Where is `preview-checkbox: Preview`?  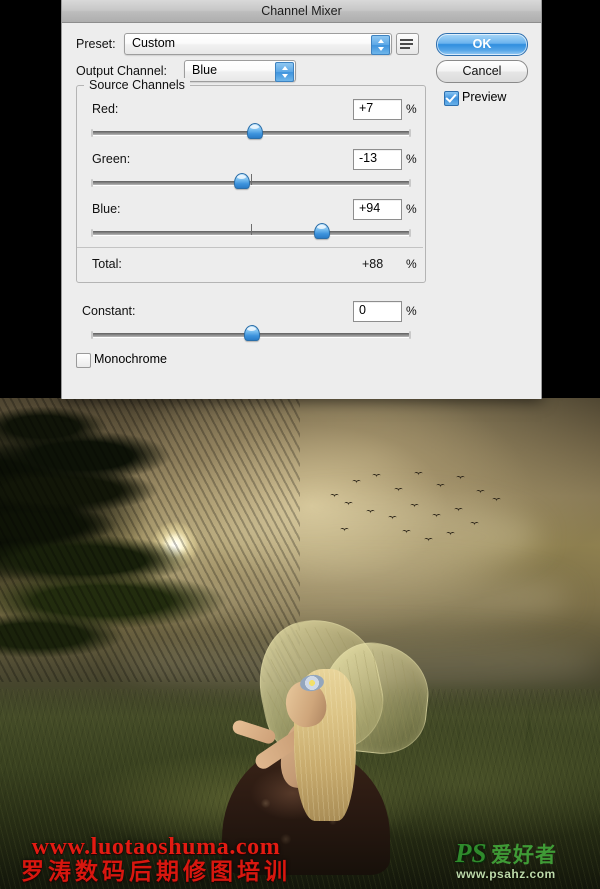
preview-checkbox: Preview is located at coordinates (492, 98).